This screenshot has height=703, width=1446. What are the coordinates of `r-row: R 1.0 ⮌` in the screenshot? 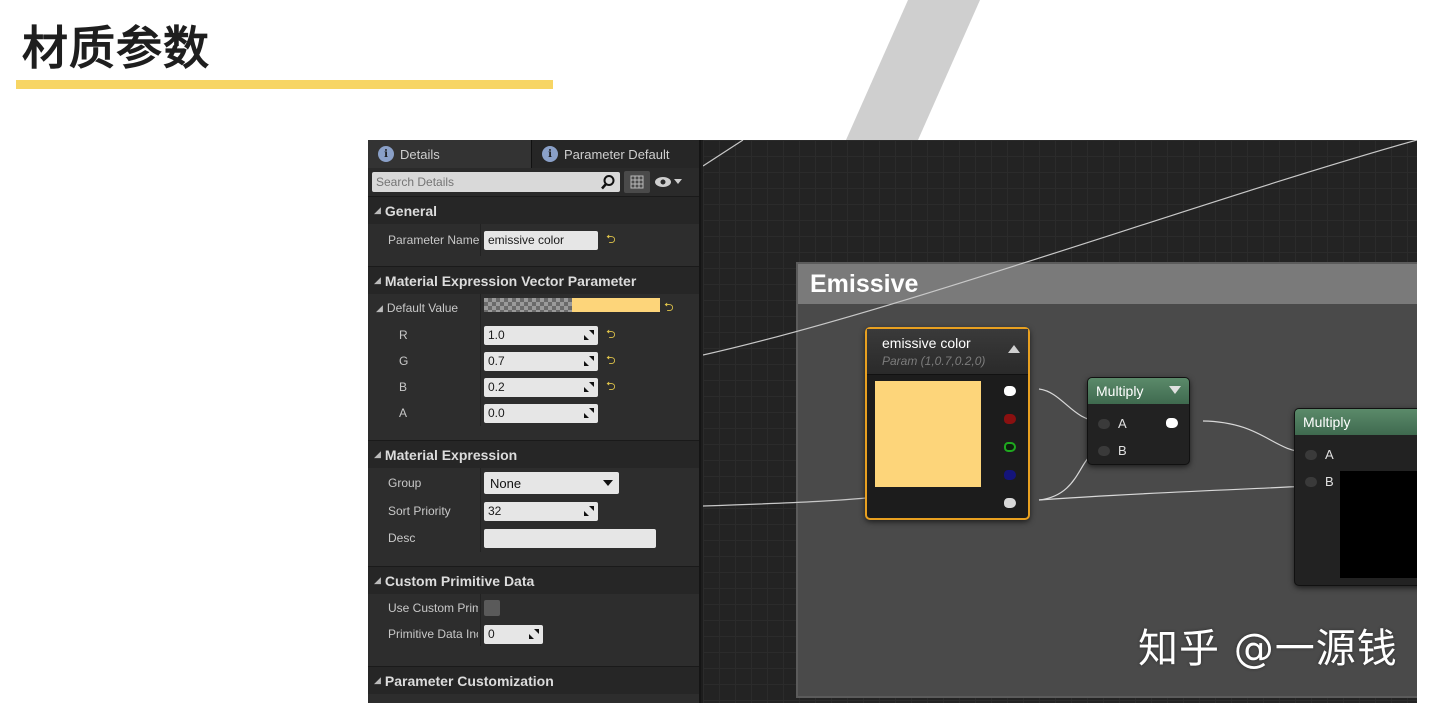 It's located at (533, 335).